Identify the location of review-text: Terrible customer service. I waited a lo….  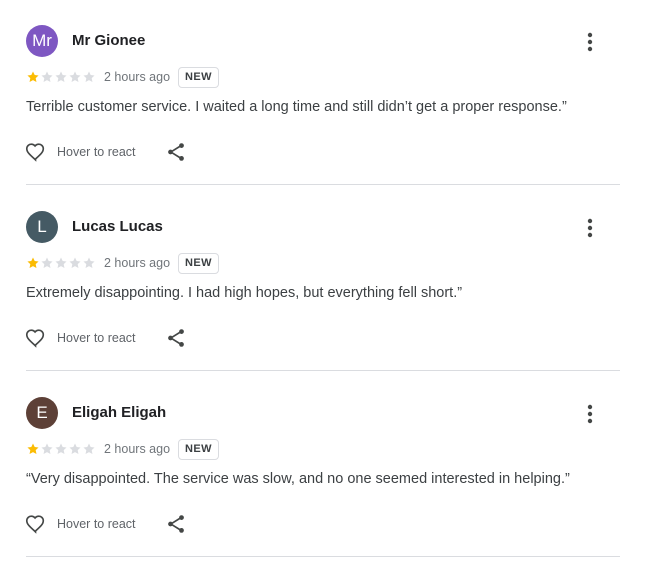
(296, 107).